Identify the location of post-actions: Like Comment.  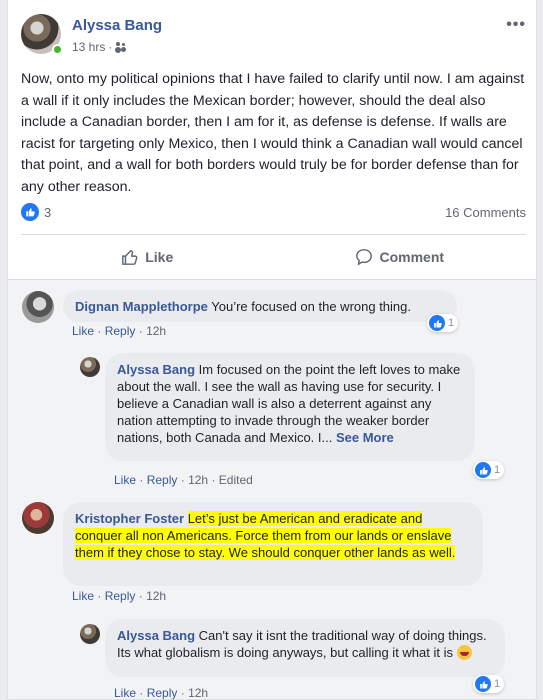
(273, 256).